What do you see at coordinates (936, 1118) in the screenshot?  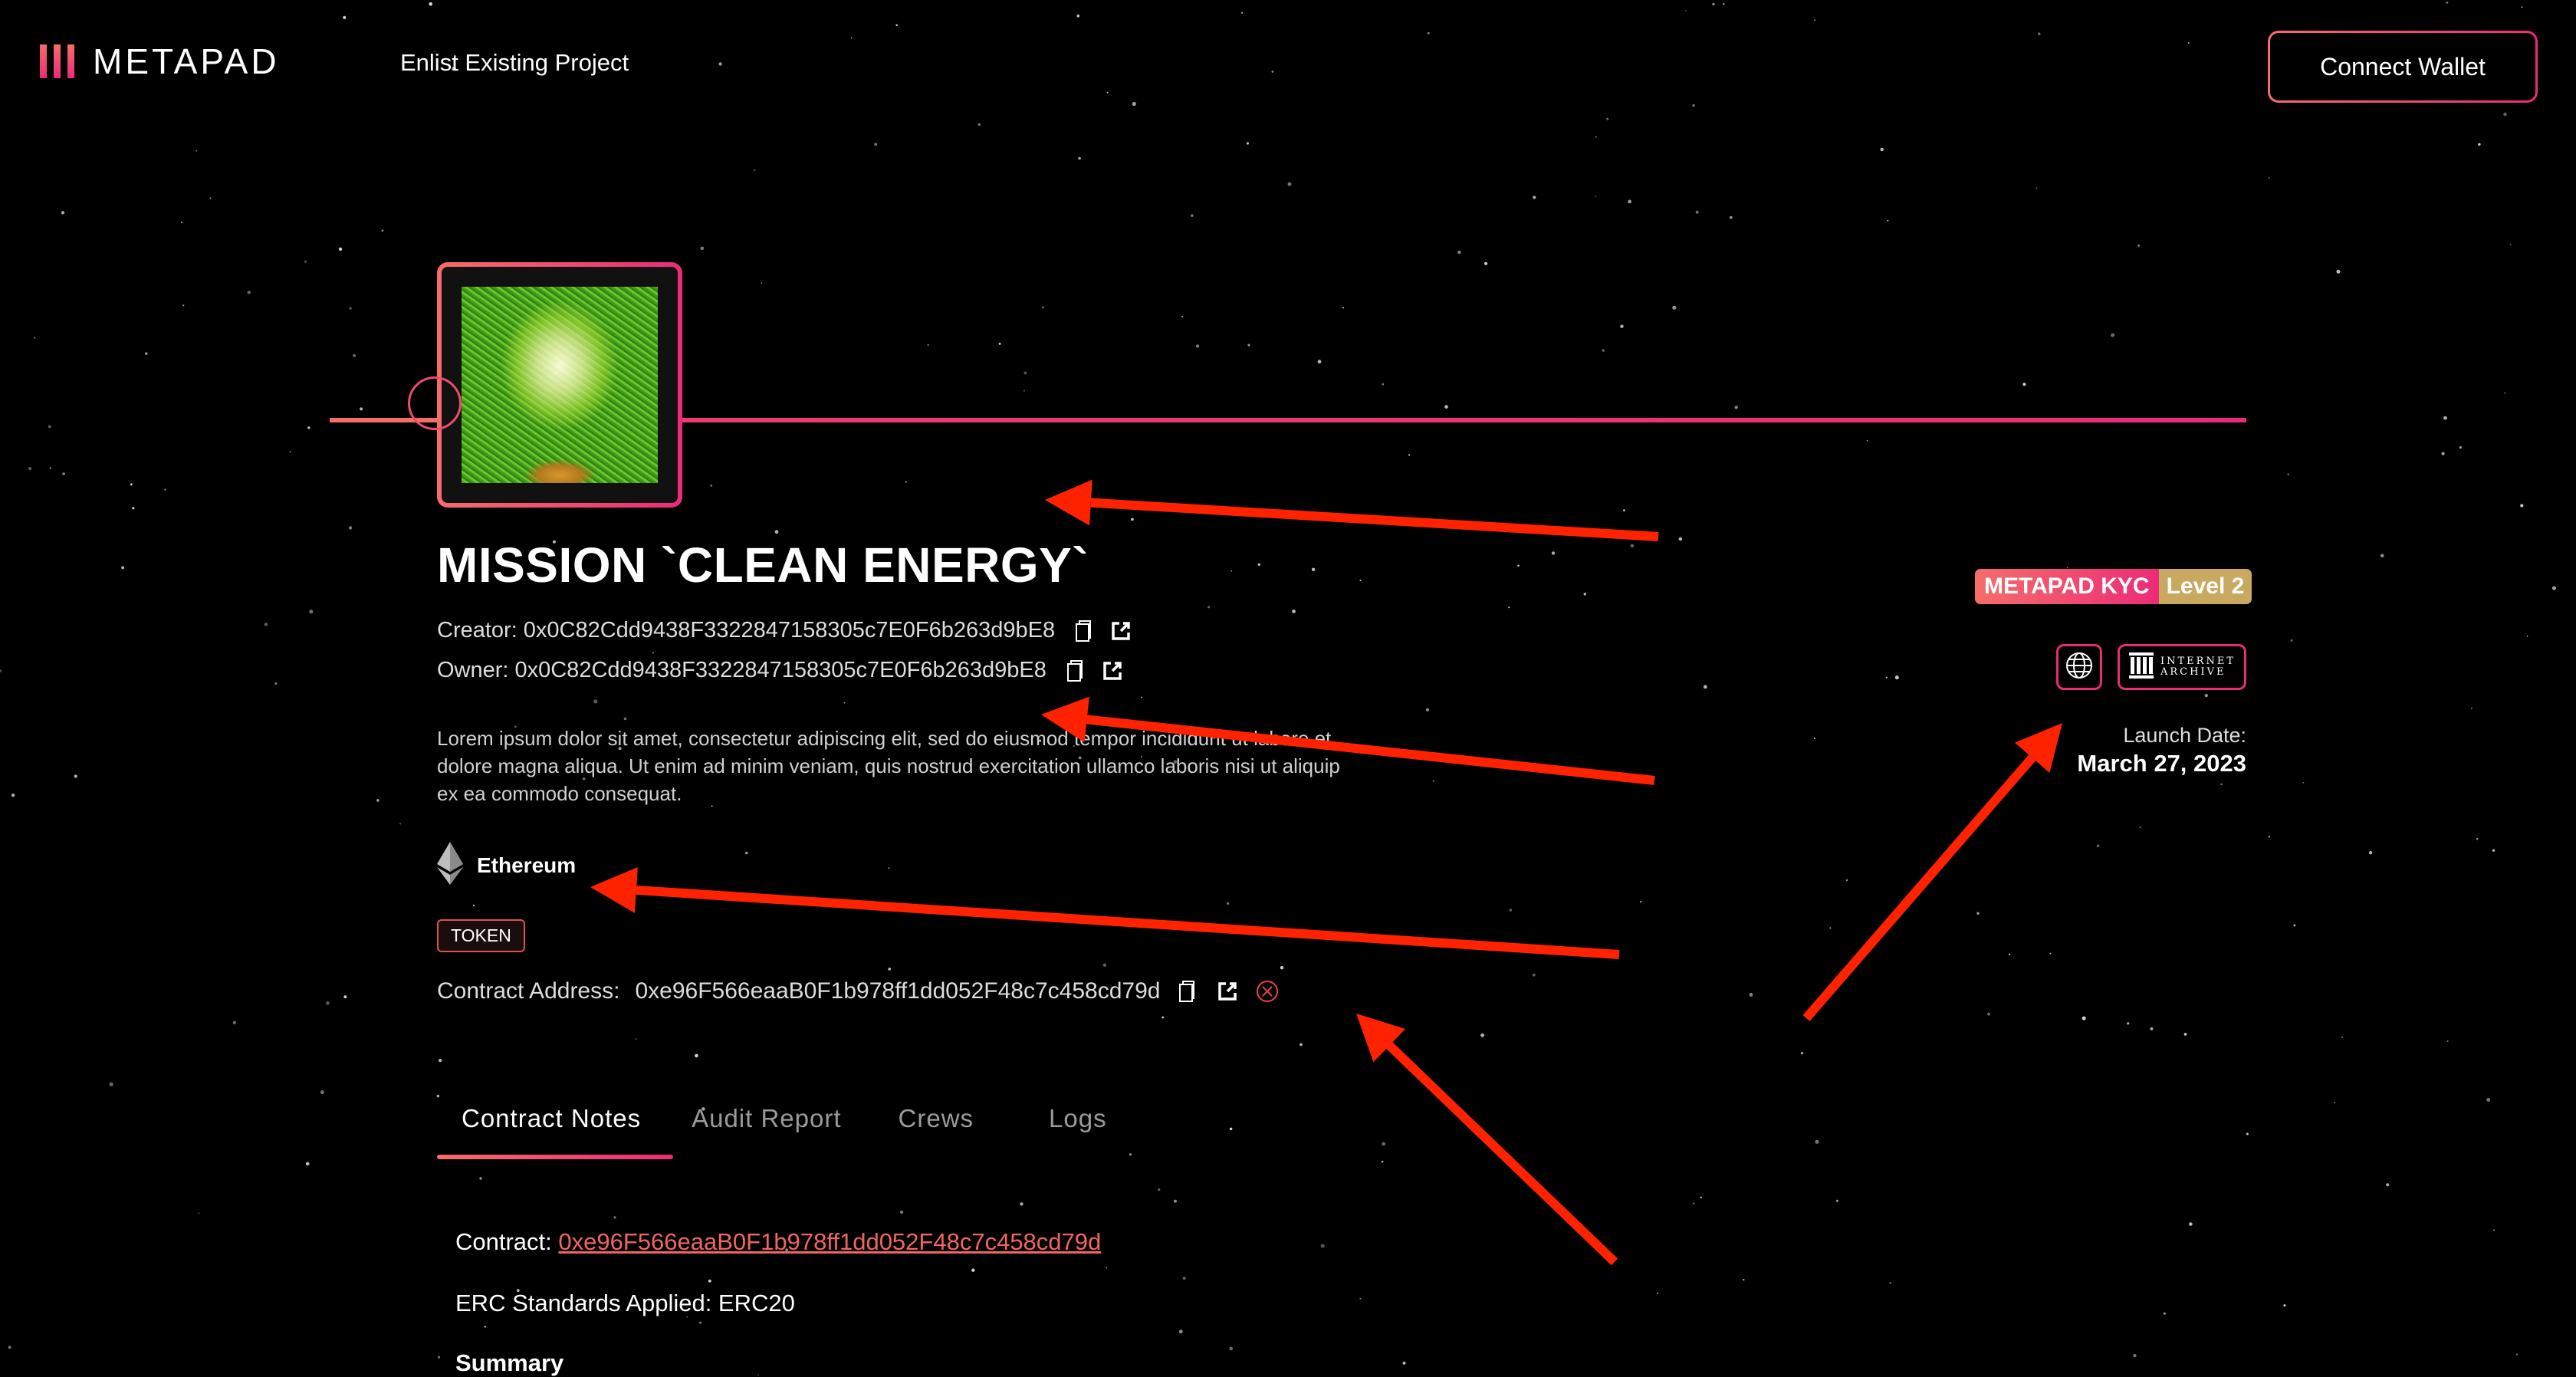 I see `tab-crews: Crews` at bounding box center [936, 1118].